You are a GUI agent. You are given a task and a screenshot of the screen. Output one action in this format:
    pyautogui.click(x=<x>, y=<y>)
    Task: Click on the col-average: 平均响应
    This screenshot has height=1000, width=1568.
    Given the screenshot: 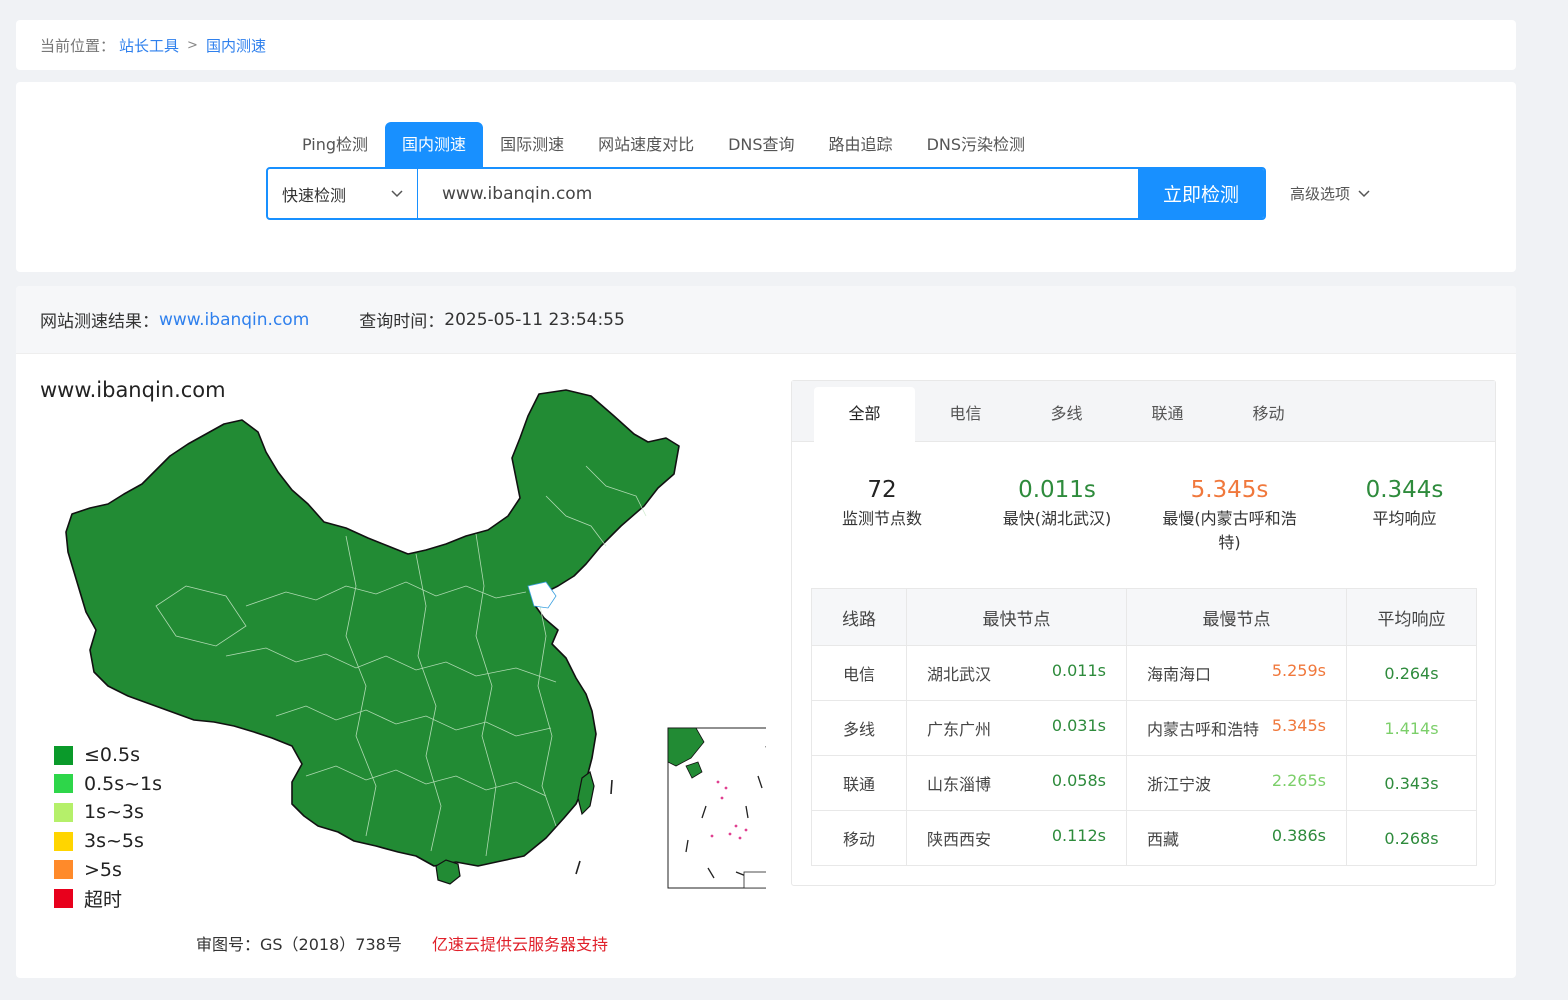 What is the action you would take?
    pyautogui.click(x=1411, y=617)
    